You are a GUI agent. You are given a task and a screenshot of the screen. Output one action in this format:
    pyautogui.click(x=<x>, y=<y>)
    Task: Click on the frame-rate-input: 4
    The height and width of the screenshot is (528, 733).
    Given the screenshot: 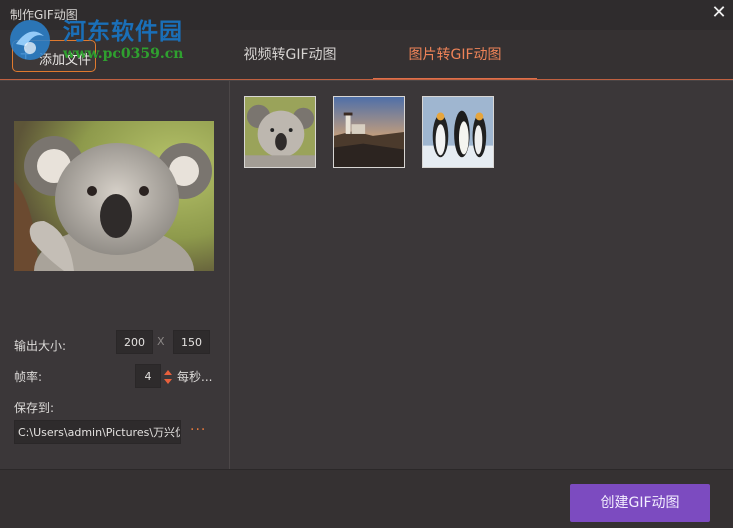 What is the action you would take?
    pyautogui.click(x=148, y=376)
    